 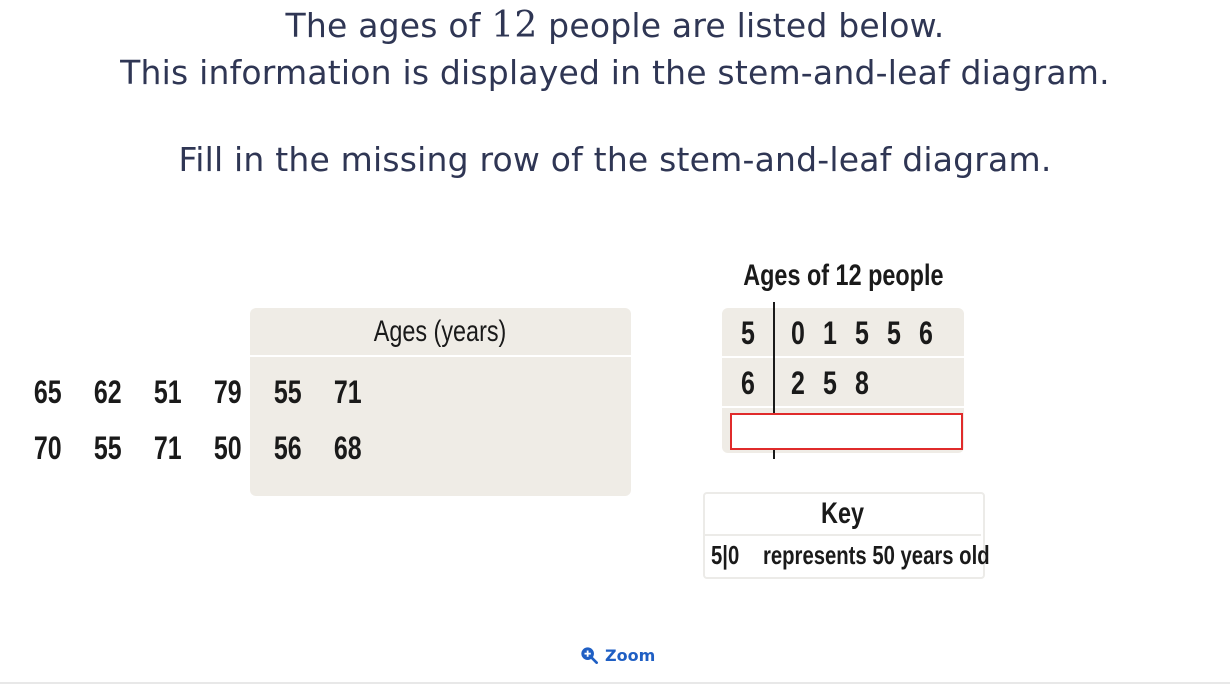 I want to click on leaf-value: 2, so click(x=798, y=383).